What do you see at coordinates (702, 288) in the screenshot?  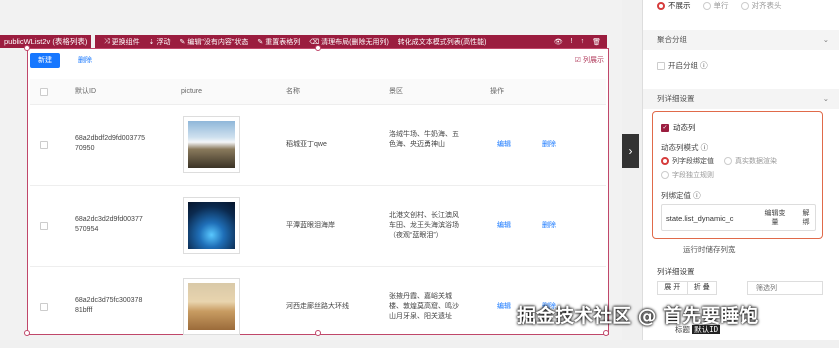 I see `collapse-button: 折 叠` at bounding box center [702, 288].